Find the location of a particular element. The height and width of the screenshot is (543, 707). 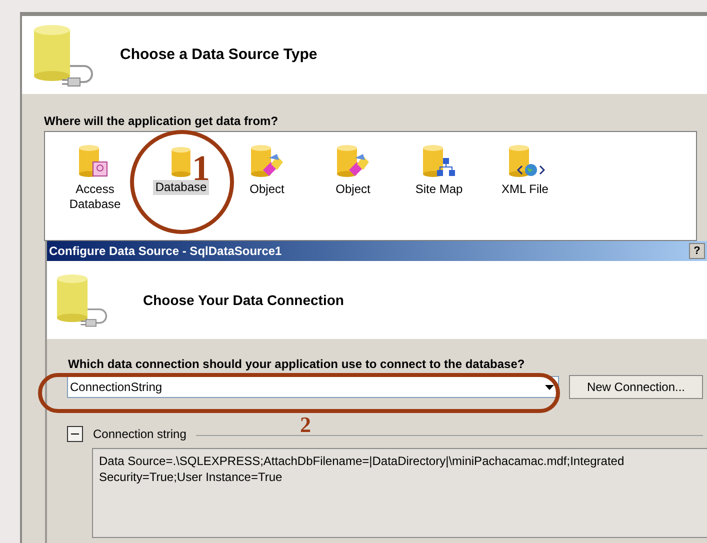

prompt-label: Which data connection should your application use to connect to the database? is located at coordinates (296, 364).